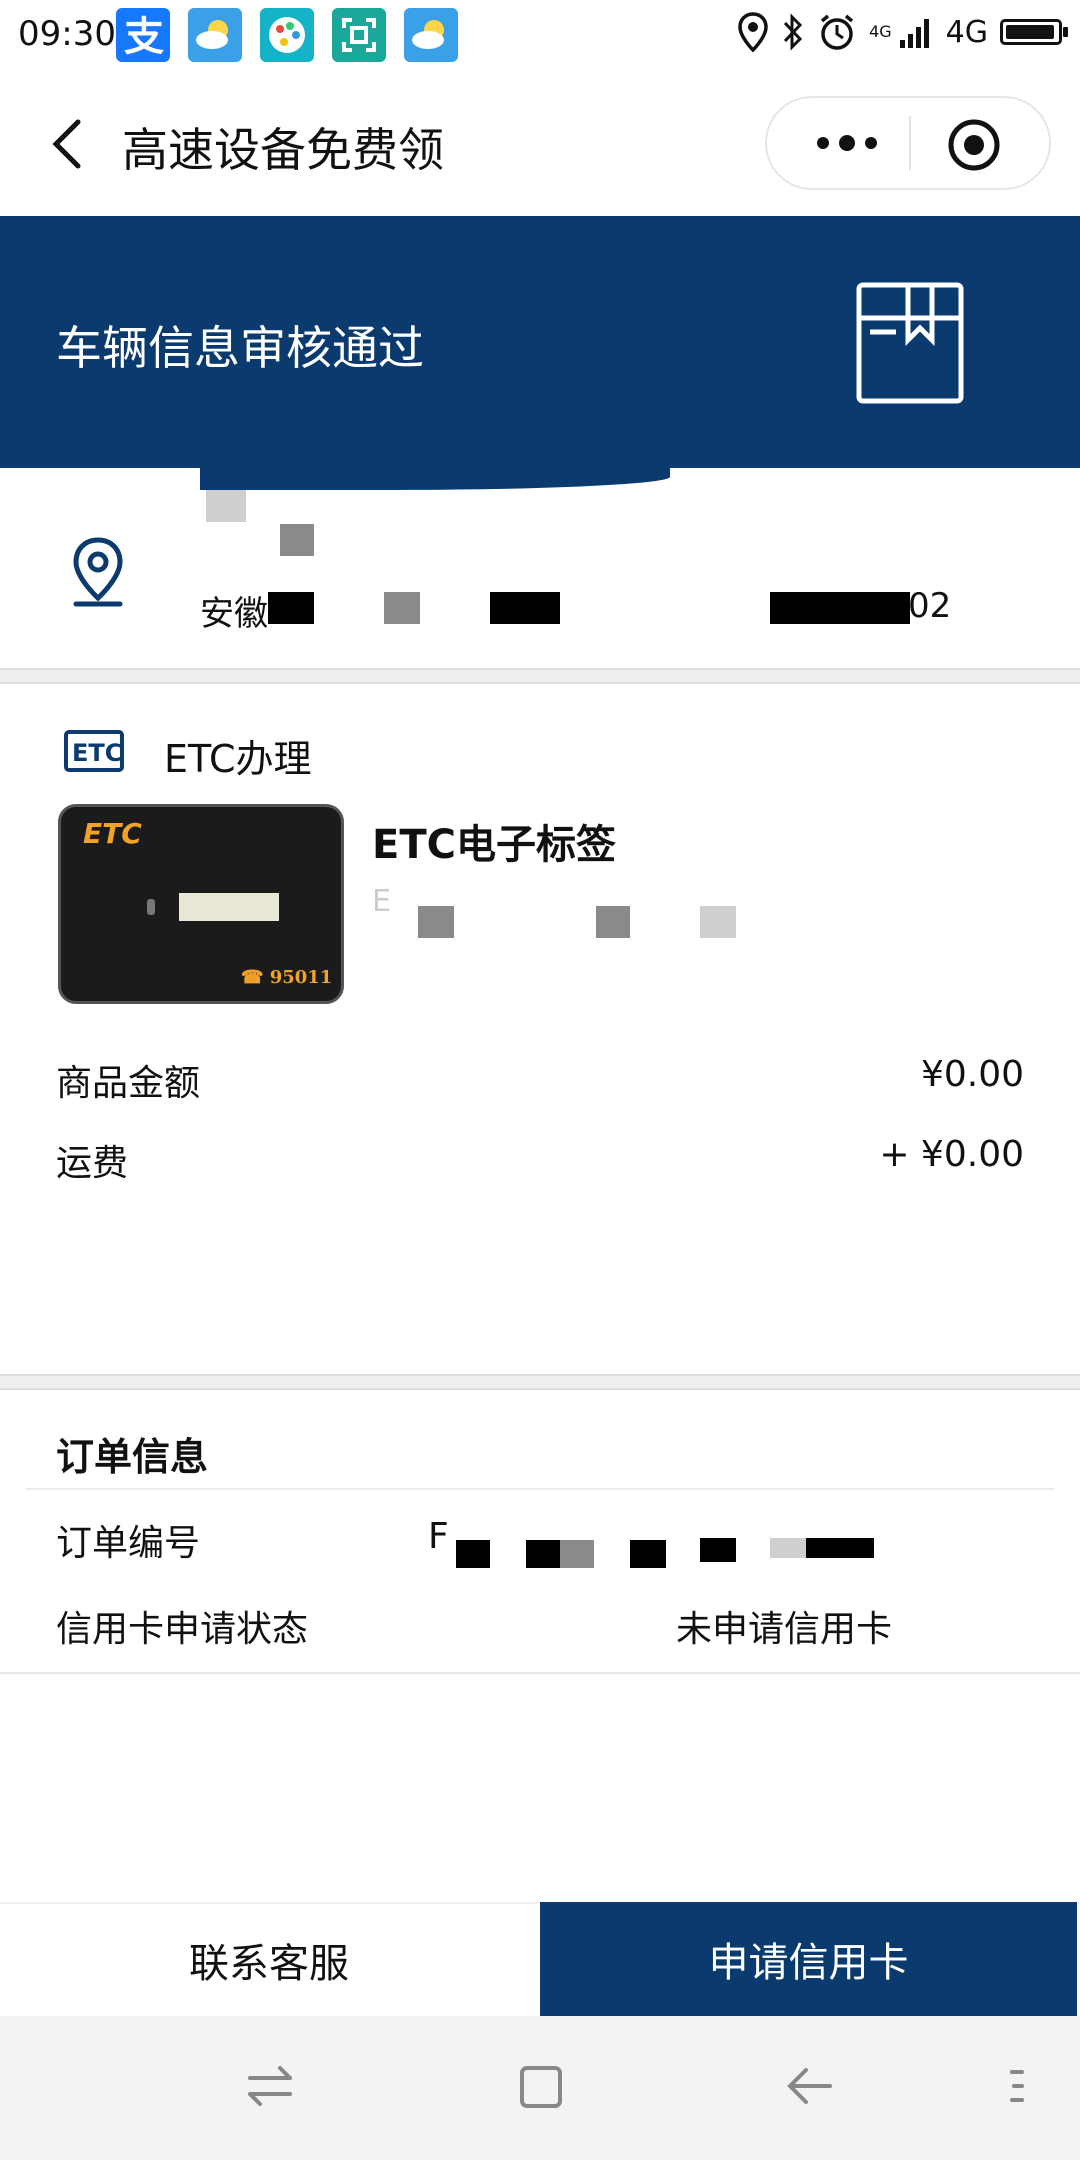 The width and height of the screenshot is (1080, 2160). Describe the element at coordinates (128, 1083) in the screenshot. I see `price-label: 商品金额` at that location.